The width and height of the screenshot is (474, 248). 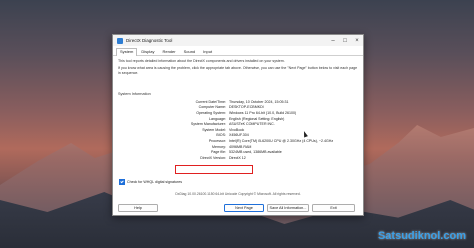 What do you see at coordinates (244, 208) in the screenshot?
I see `next-page-button: Next Page` at bounding box center [244, 208].